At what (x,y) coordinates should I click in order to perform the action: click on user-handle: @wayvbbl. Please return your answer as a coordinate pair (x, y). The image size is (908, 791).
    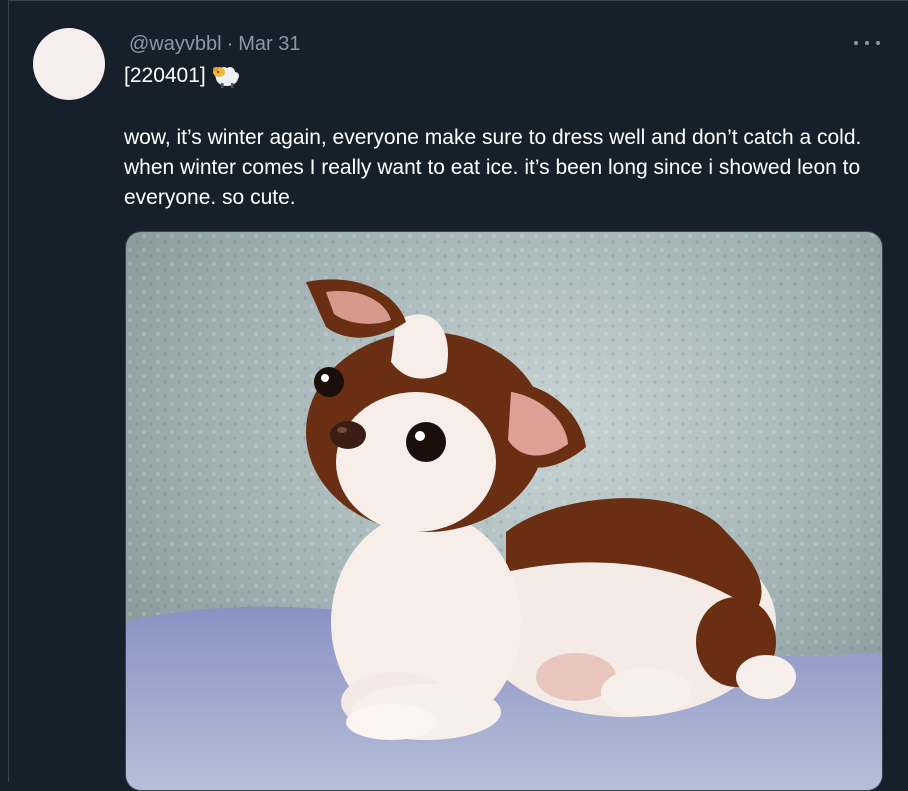
    Looking at the image, I should click on (175, 44).